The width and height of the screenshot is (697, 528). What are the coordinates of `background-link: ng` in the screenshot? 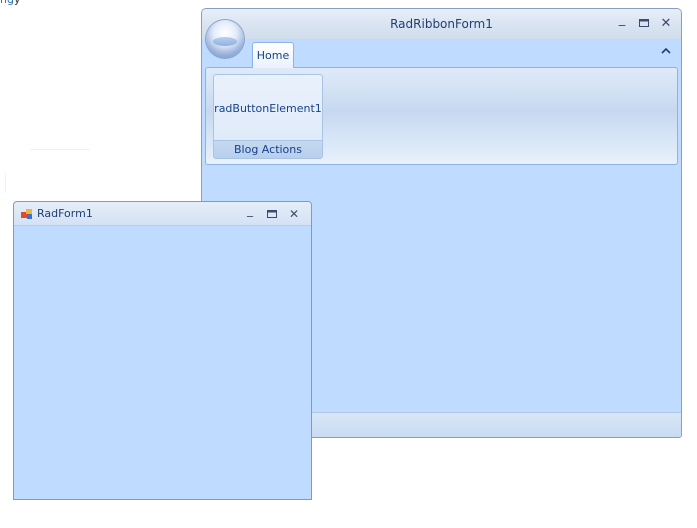 It's located at (7, 3).